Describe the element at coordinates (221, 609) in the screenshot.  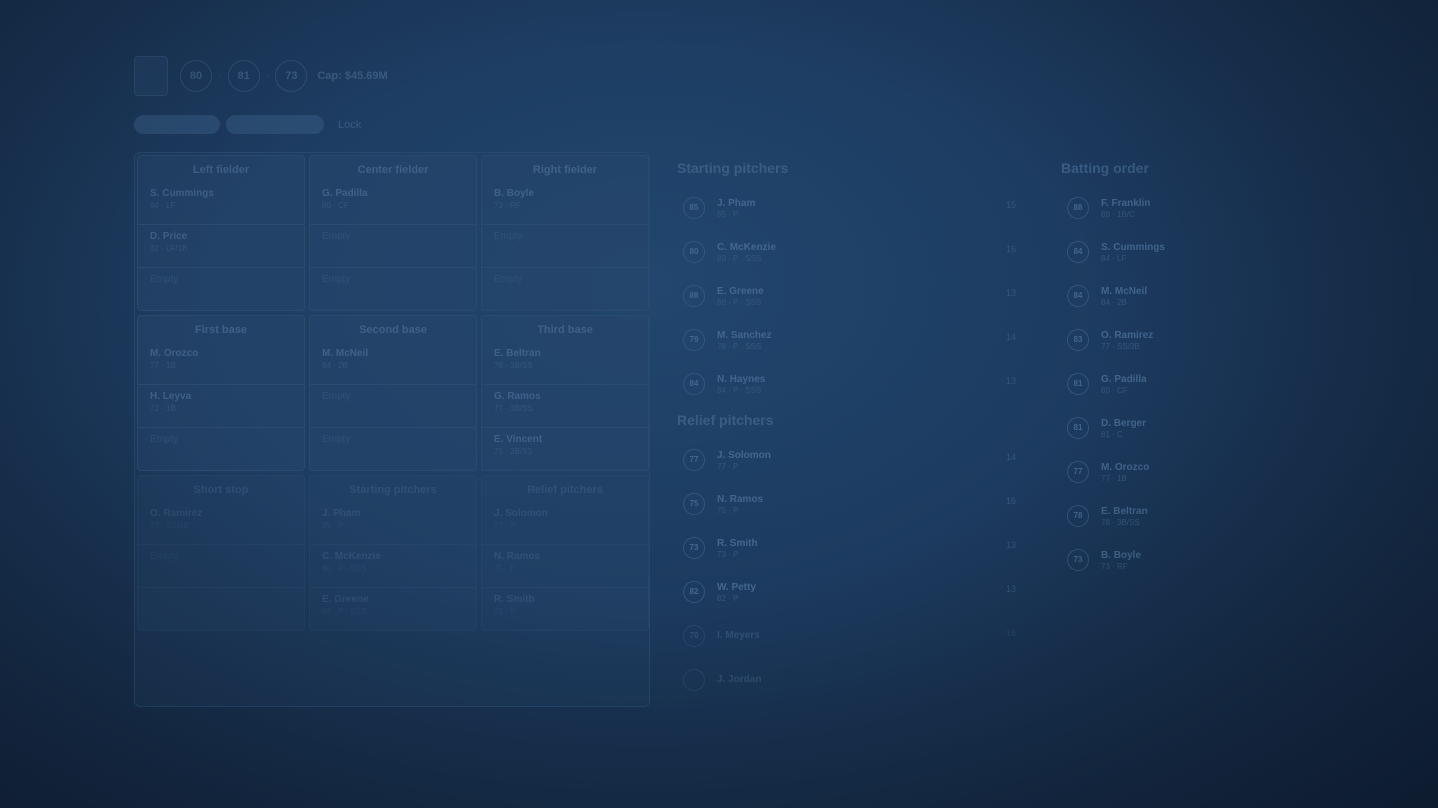
I see `depth-slot` at that location.